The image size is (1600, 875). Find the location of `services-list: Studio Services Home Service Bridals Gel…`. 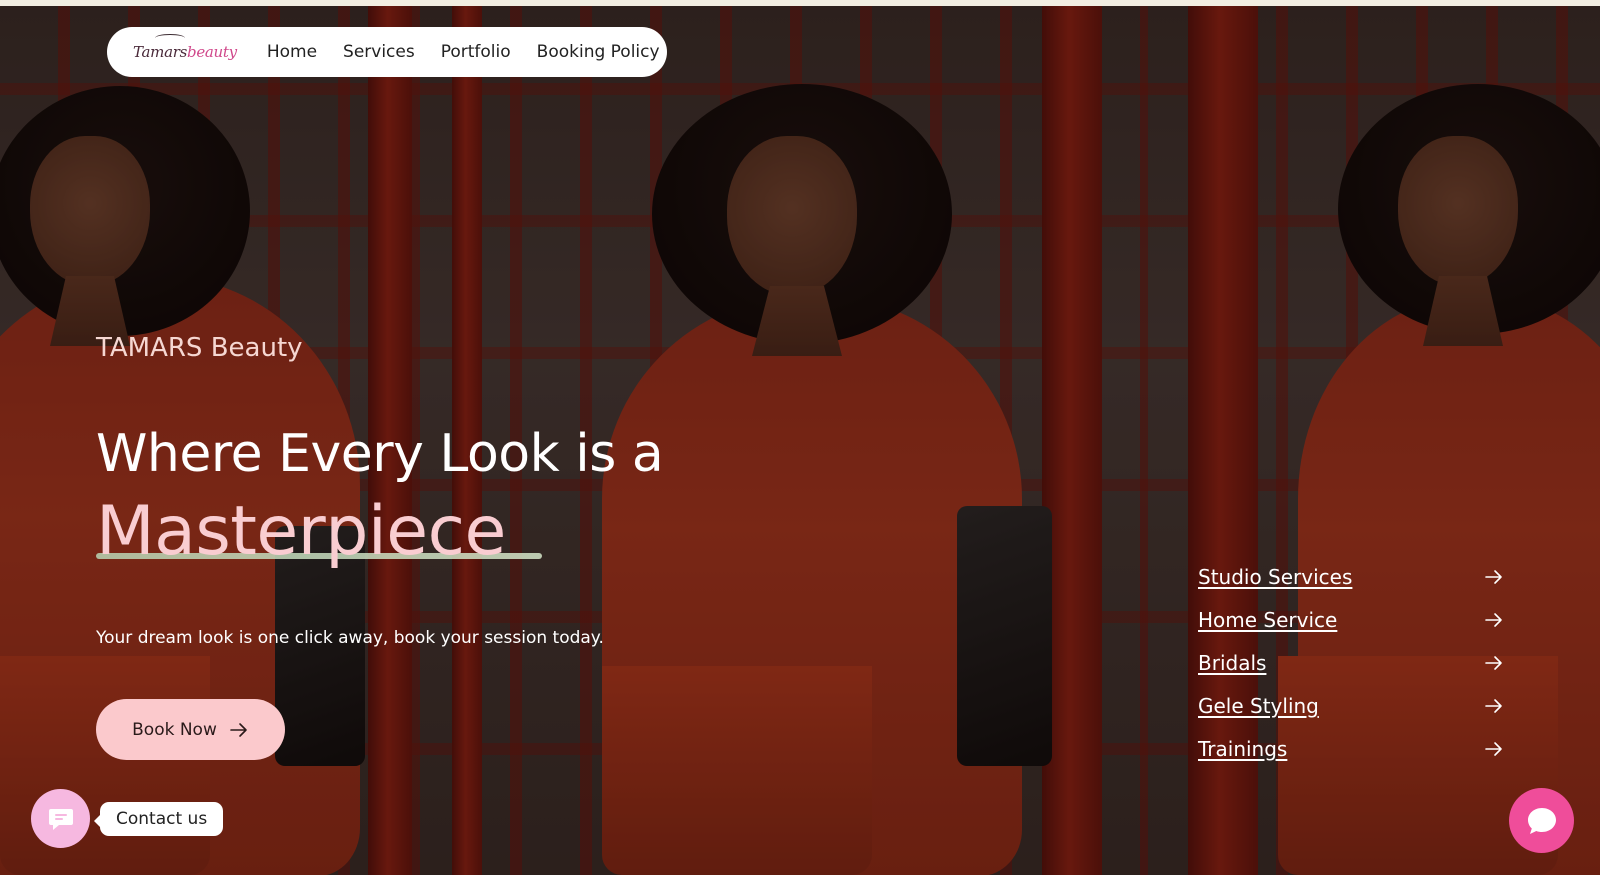

services-list: Studio Services Home Service Bridals Gel… is located at coordinates (1351, 662).